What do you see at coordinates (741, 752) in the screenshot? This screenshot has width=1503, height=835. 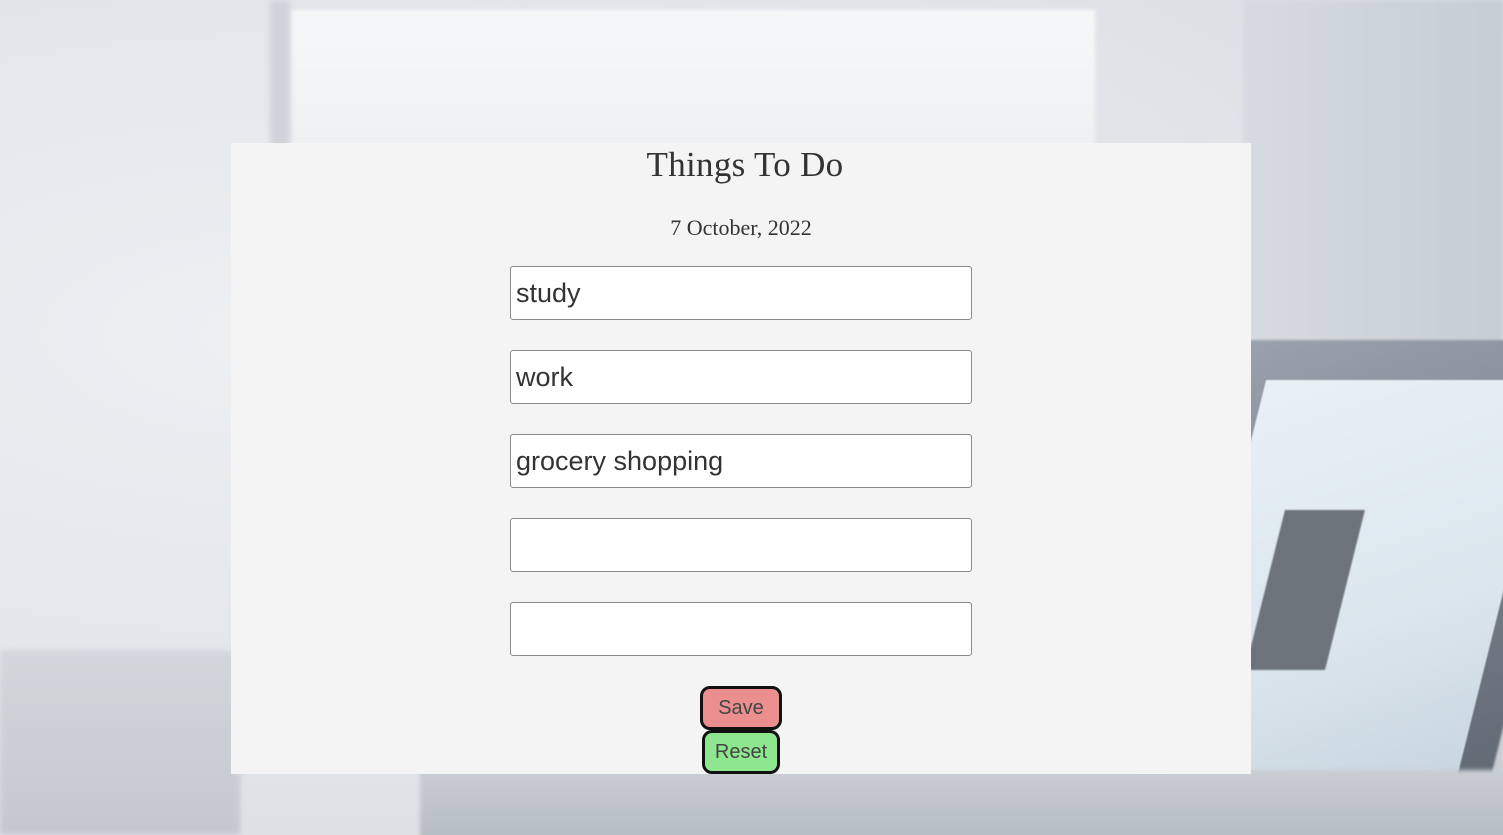 I see `reset-button: Reset` at bounding box center [741, 752].